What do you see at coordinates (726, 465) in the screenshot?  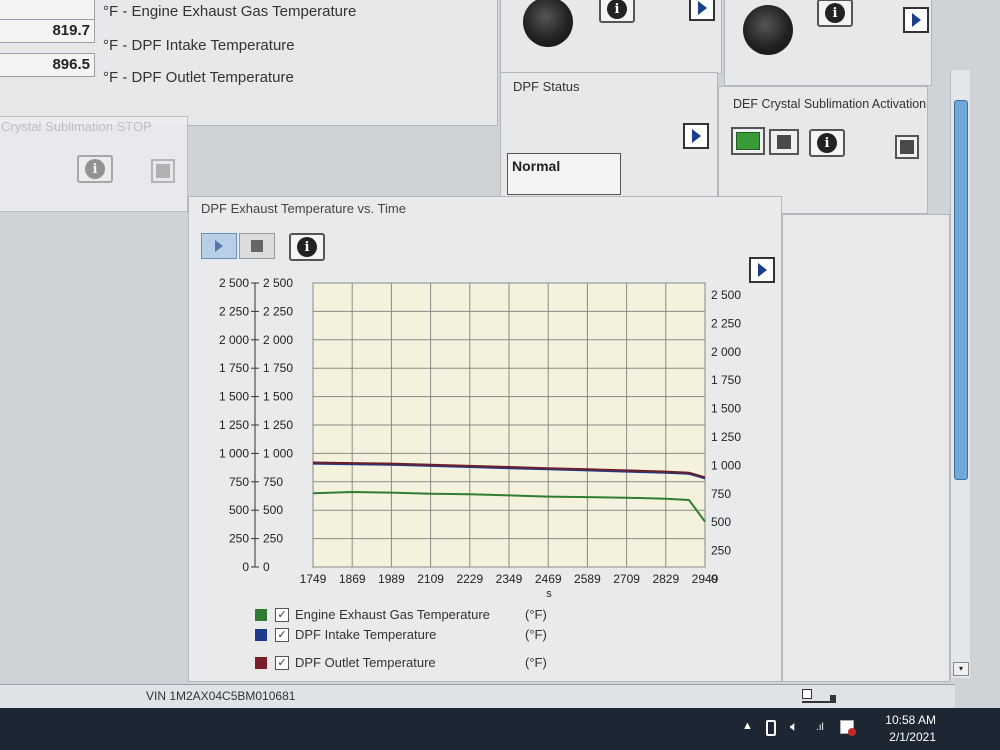 I see `y-tick-label-right: 1 000` at bounding box center [726, 465].